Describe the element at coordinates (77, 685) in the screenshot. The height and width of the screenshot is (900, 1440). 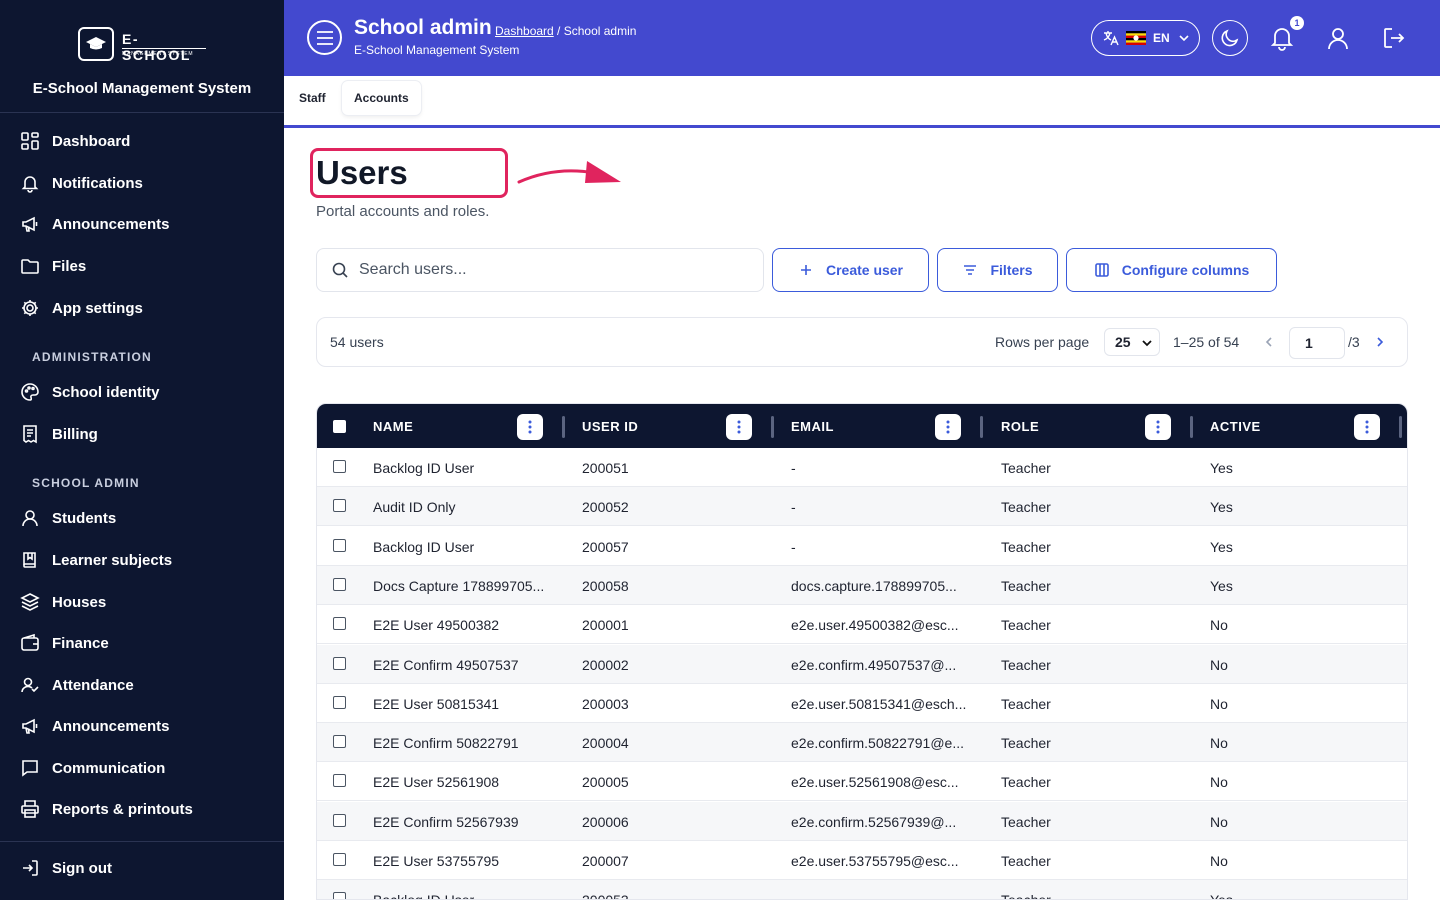
I see `sidebar-item-attendance: Attendance` at that location.